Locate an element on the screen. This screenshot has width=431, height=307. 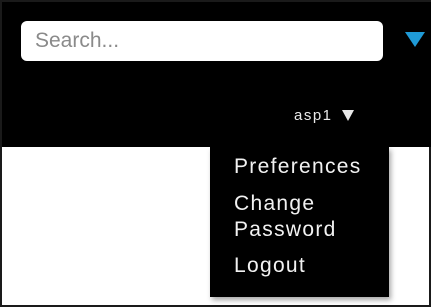
menu-item-logout: Logout is located at coordinates (299, 266).